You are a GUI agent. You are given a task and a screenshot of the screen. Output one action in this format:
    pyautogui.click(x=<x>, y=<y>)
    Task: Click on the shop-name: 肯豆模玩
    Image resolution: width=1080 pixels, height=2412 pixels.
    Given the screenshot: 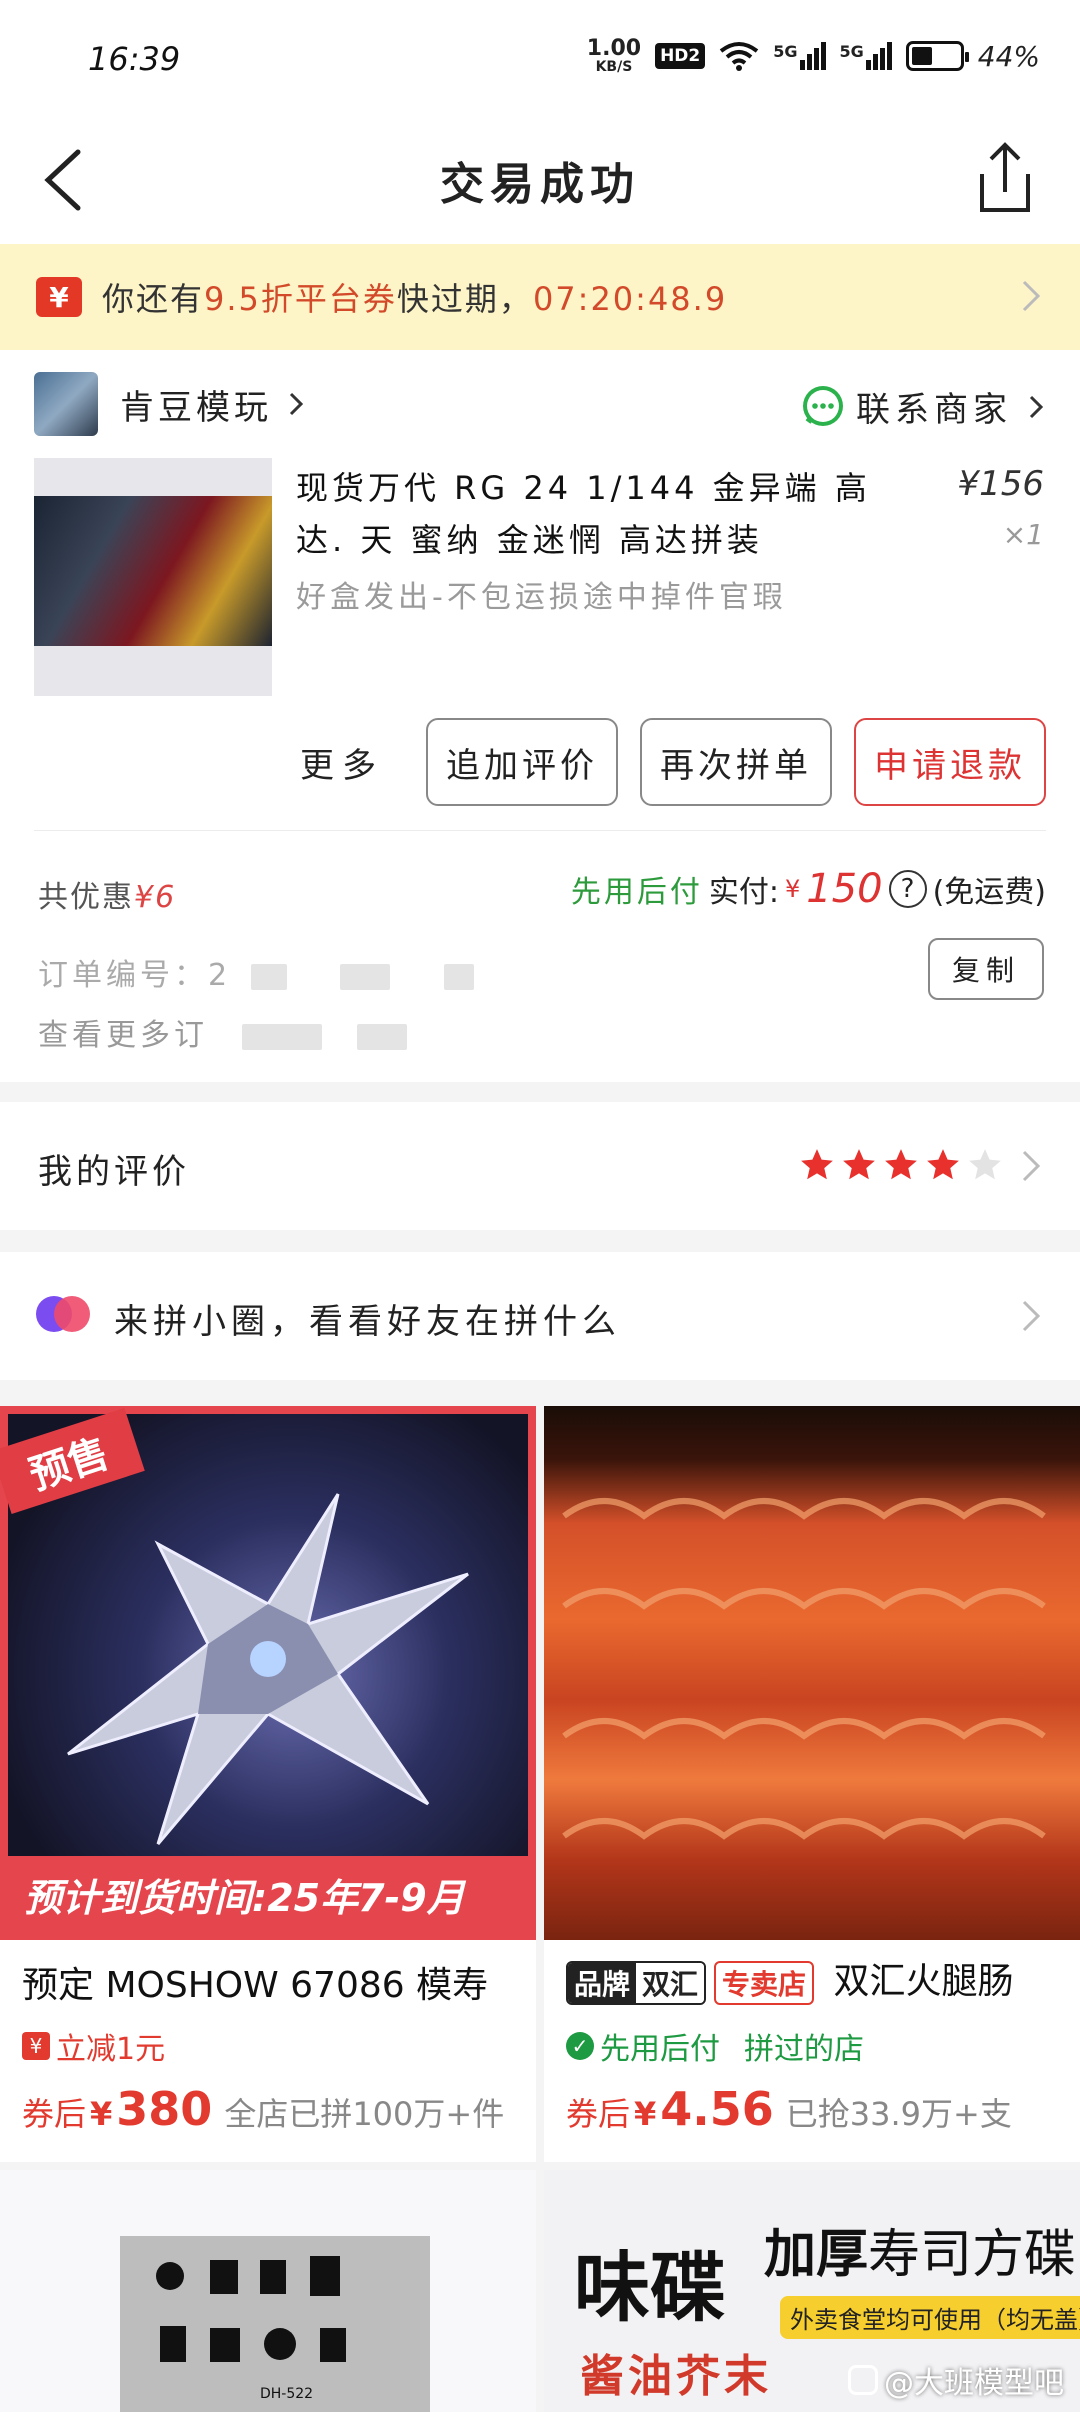 What is the action you would take?
    pyautogui.click(x=196, y=407)
    